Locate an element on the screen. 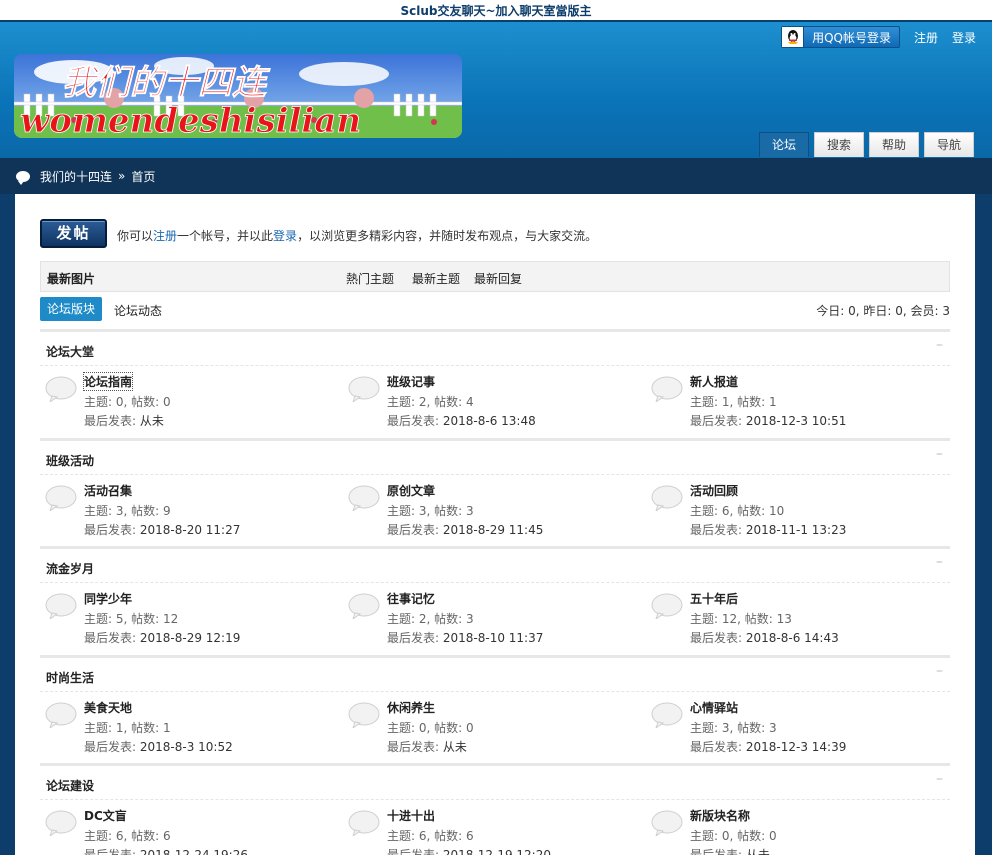  highlights-tabs: 最新图片 熱门主题 最新主题 最新回复 is located at coordinates (495, 276).